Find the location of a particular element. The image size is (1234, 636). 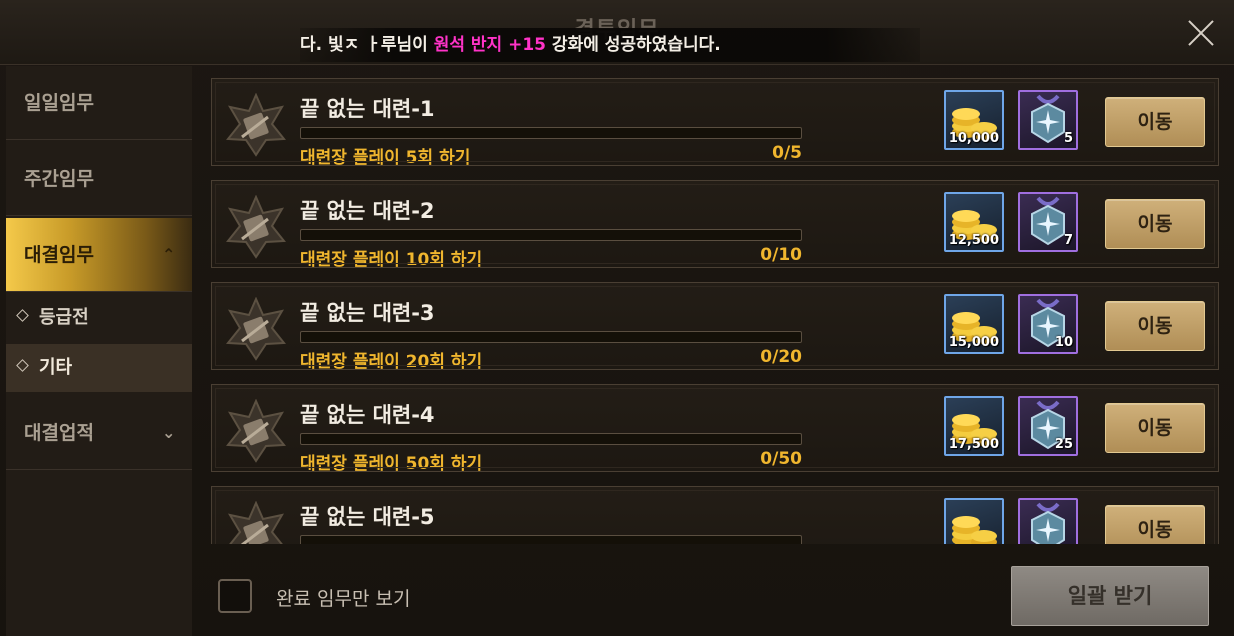

reward-amount: 5 is located at coordinates (1068, 138).